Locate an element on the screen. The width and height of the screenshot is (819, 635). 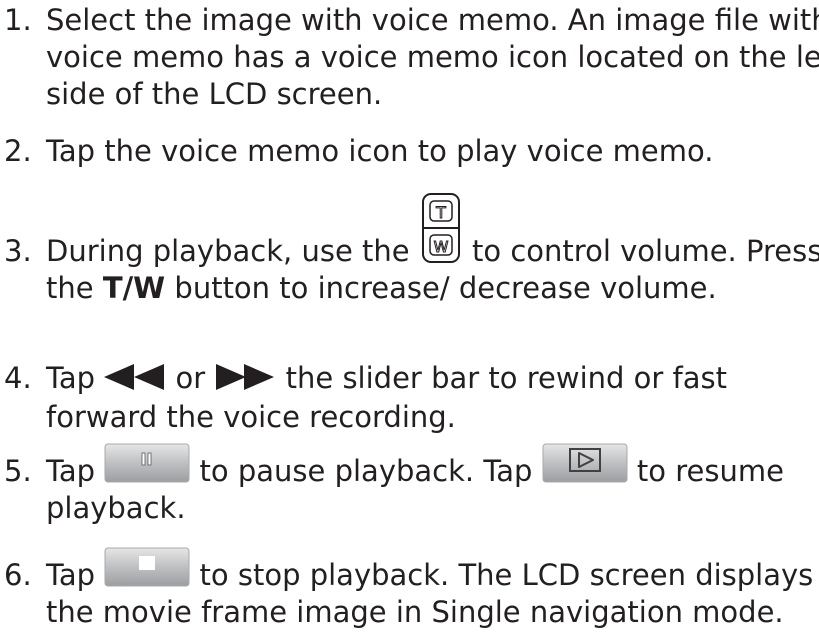
step-number: 4. is located at coordinates (18, 378).